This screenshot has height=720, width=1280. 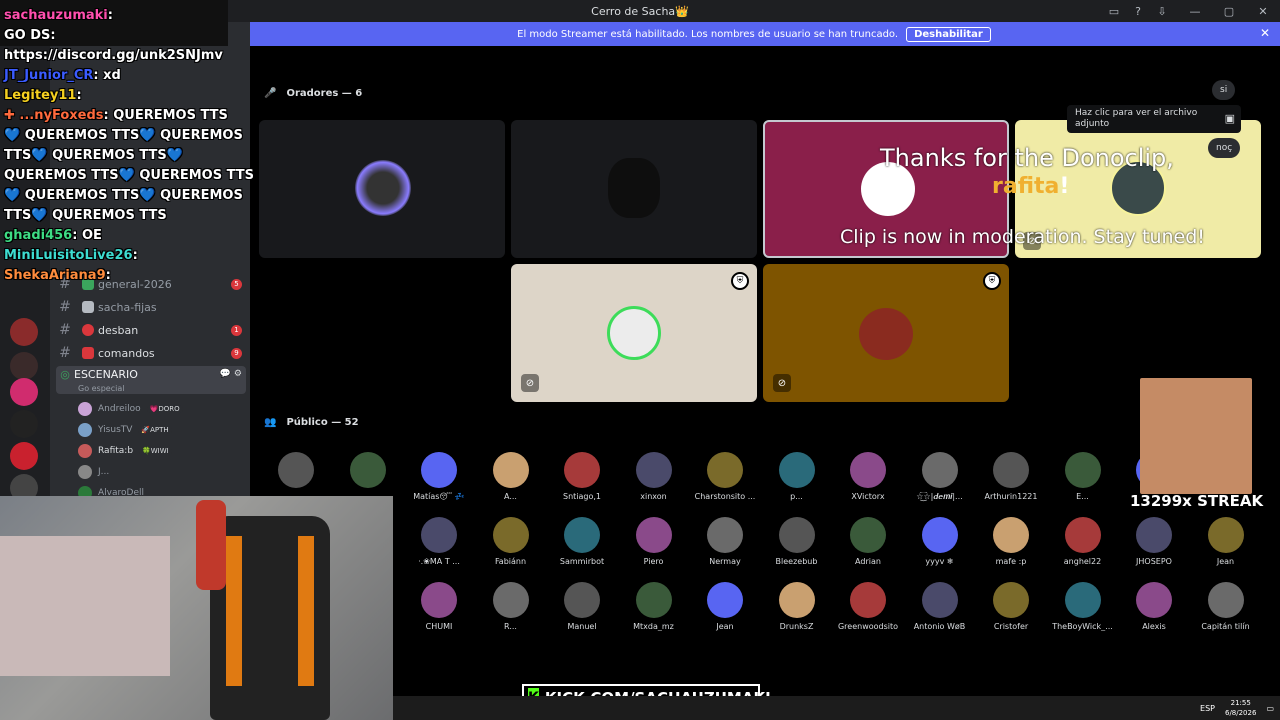 I want to click on notification-icon: ▭, so click(x=1270, y=708).